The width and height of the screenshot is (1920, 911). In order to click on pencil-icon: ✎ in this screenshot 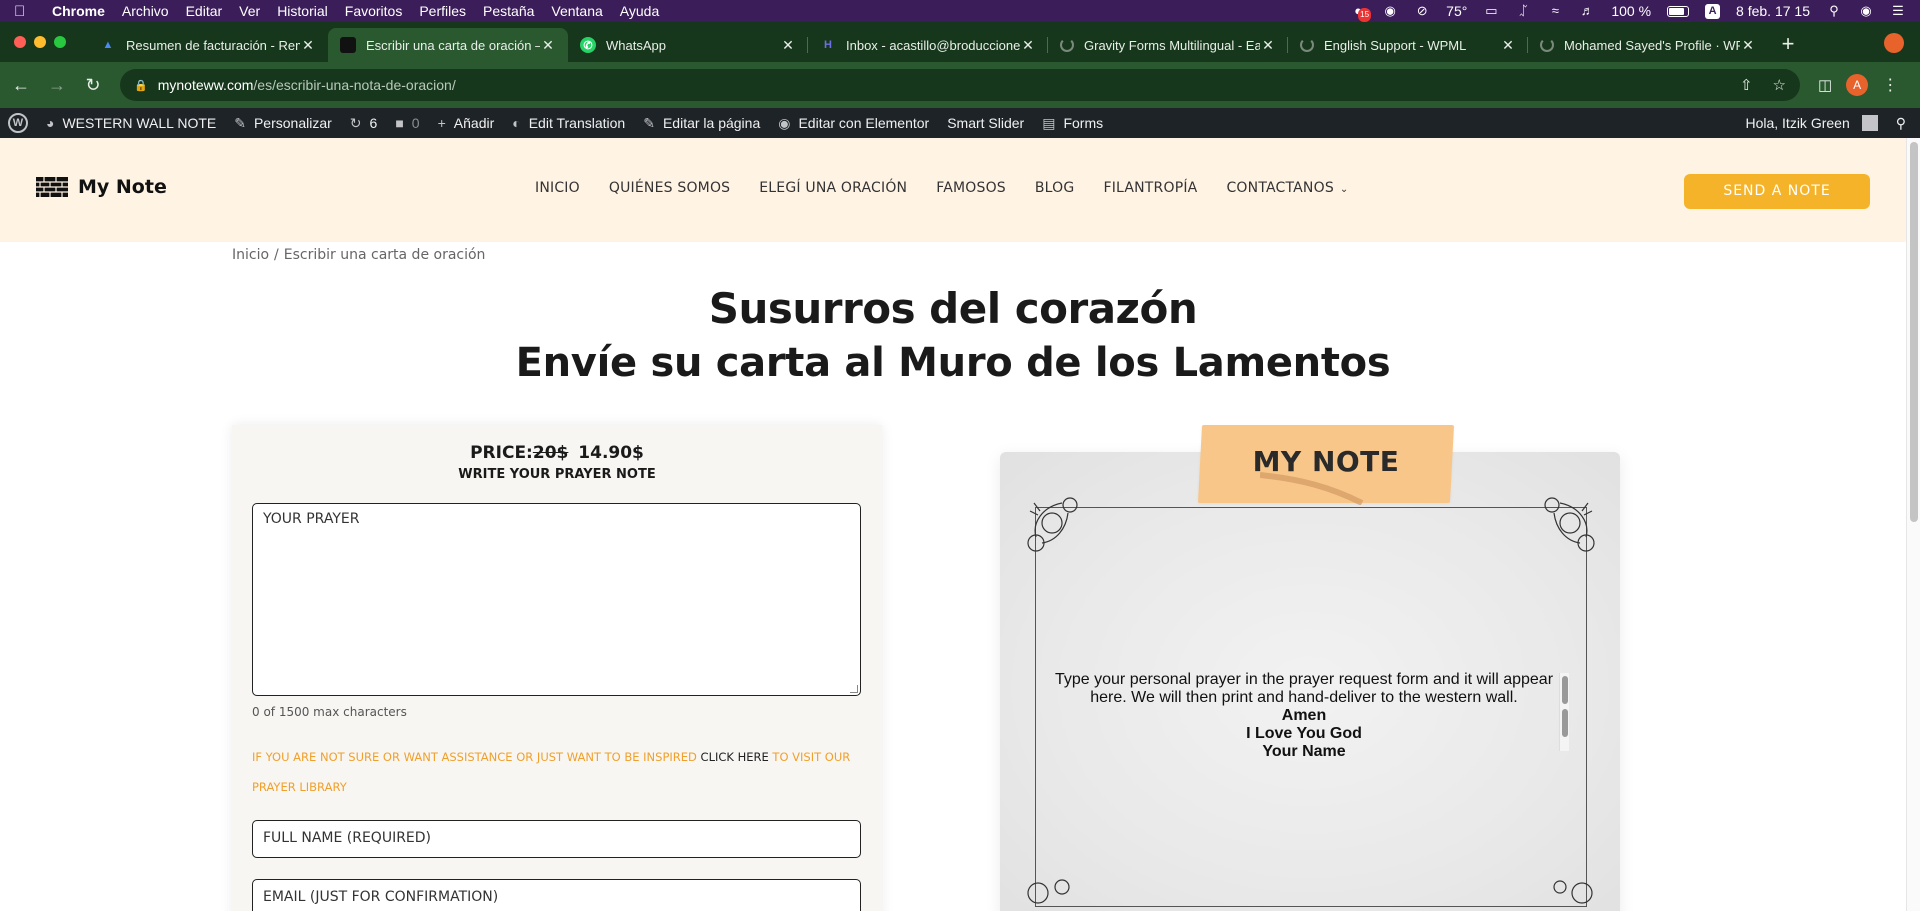, I will do `click(649, 122)`.